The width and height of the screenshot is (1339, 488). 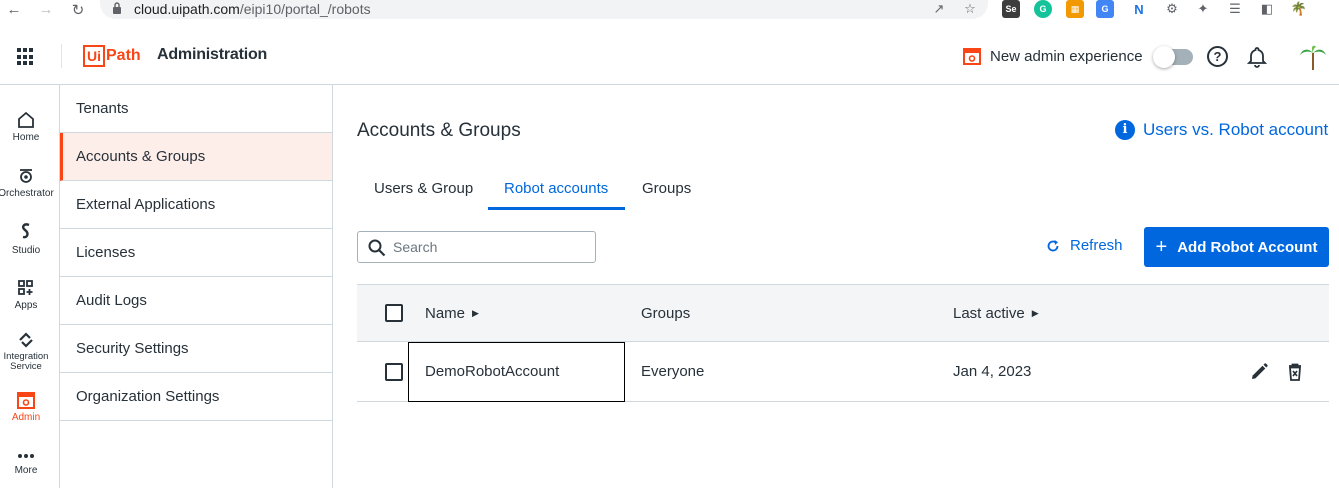 What do you see at coordinates (196, 157) in the screenshot?
I see `sidebar-item-accounts-groups: Accounts & Groups` at bounding box center [196, 157].